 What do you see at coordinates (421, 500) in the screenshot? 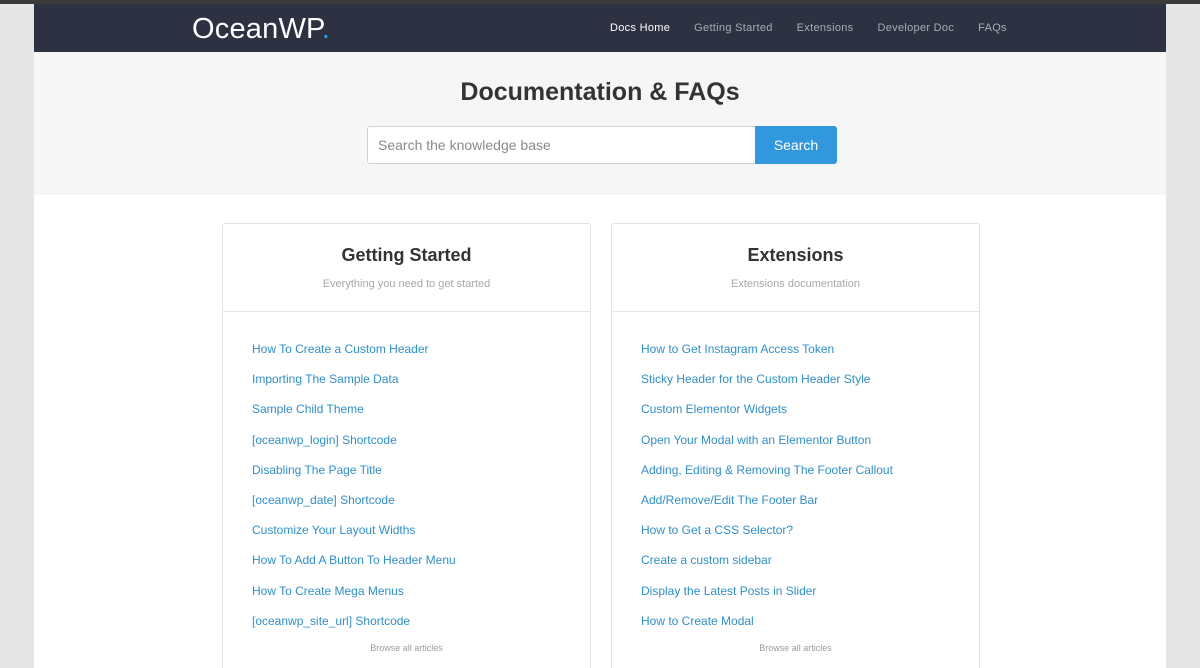
I see `list-item: [oceanwp_date] Shortcode` at bounding box center [421, 500].